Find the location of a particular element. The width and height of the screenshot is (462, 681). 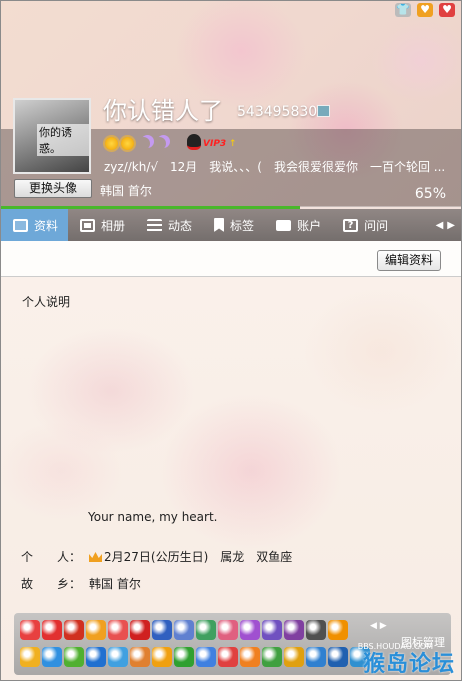

change-avatar-button: 更换头像 is located at coordinates (53, 188).